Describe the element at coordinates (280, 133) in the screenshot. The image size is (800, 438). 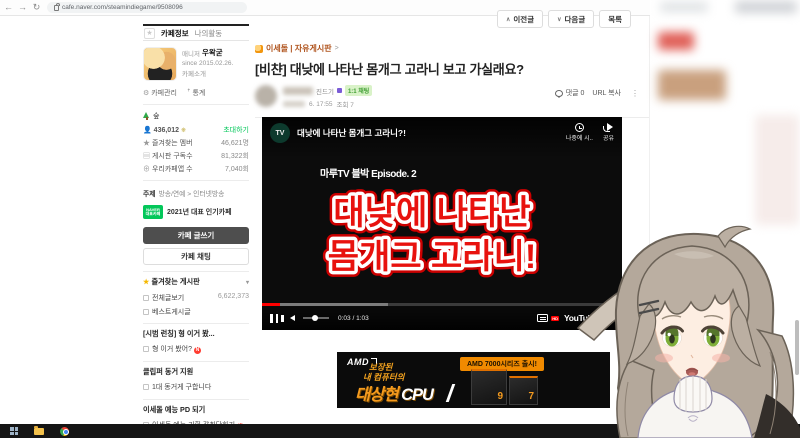
I see `channel-avatar: TV` at that location.